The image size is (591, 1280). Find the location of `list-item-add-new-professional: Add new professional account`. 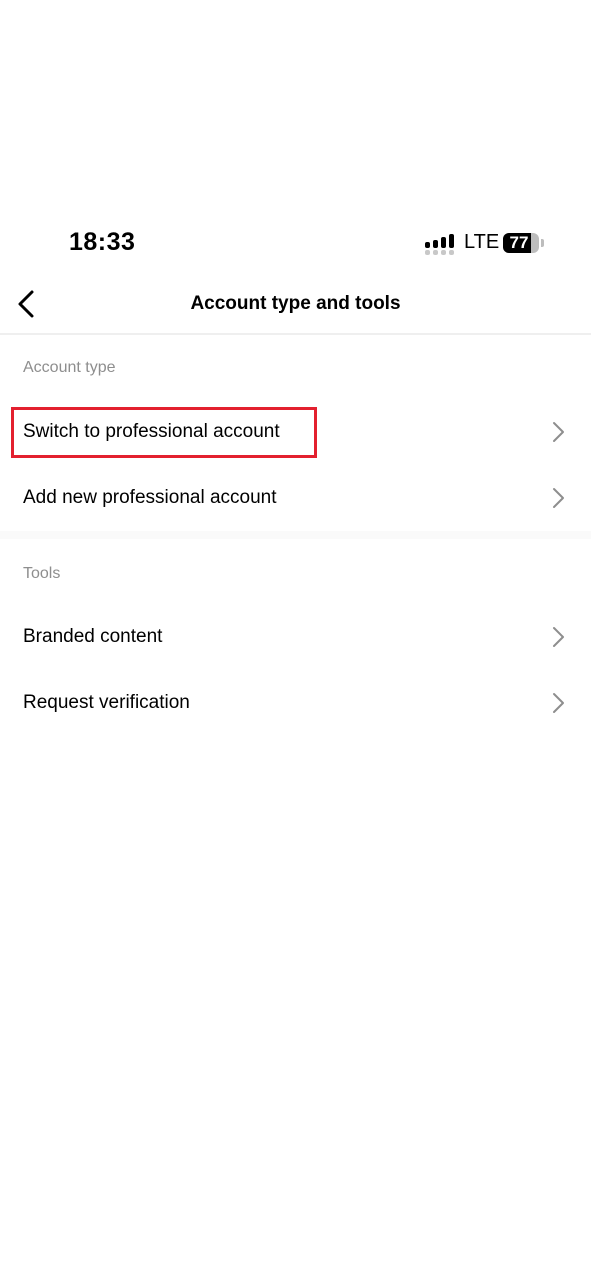

list-item-add-new-professional: Add new professional account is located at coordinates (295, 498).